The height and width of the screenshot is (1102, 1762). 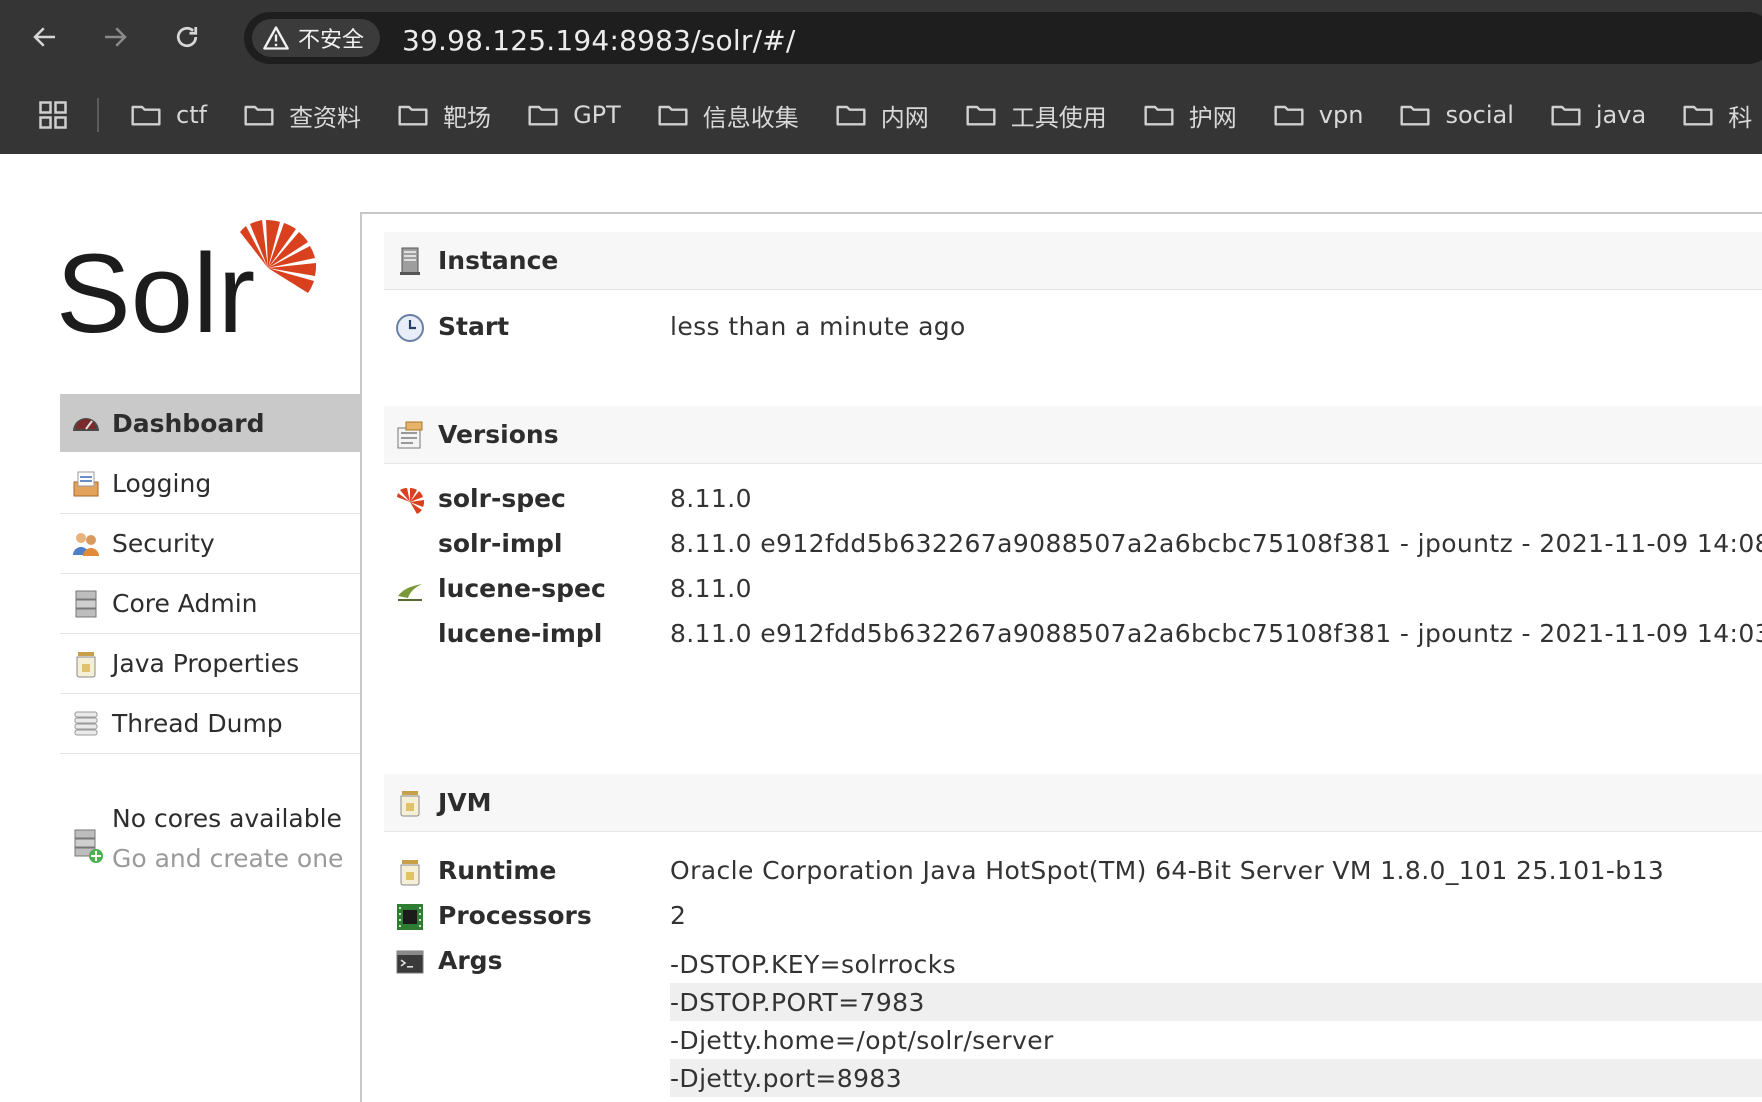 What do you see at coordinates (1621, 115) in the screenshot?
I see `bookmark-label: java` at bounding box center [1621, 115].